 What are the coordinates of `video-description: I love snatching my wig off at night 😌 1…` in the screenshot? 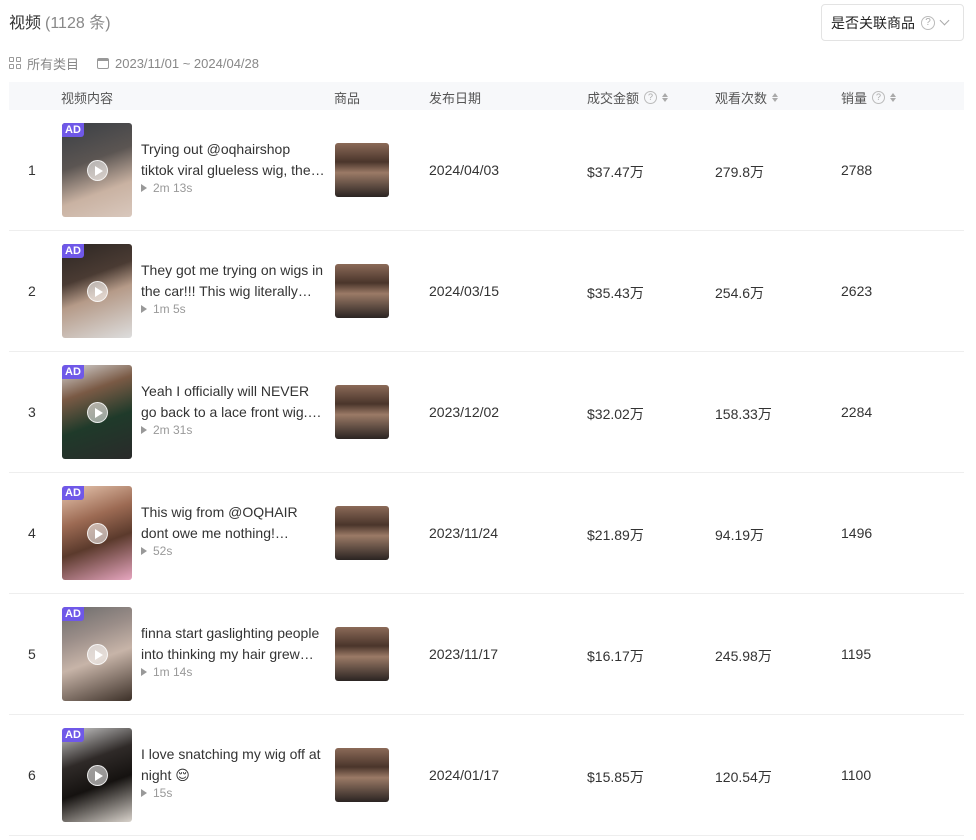 It's located at (233, 772).